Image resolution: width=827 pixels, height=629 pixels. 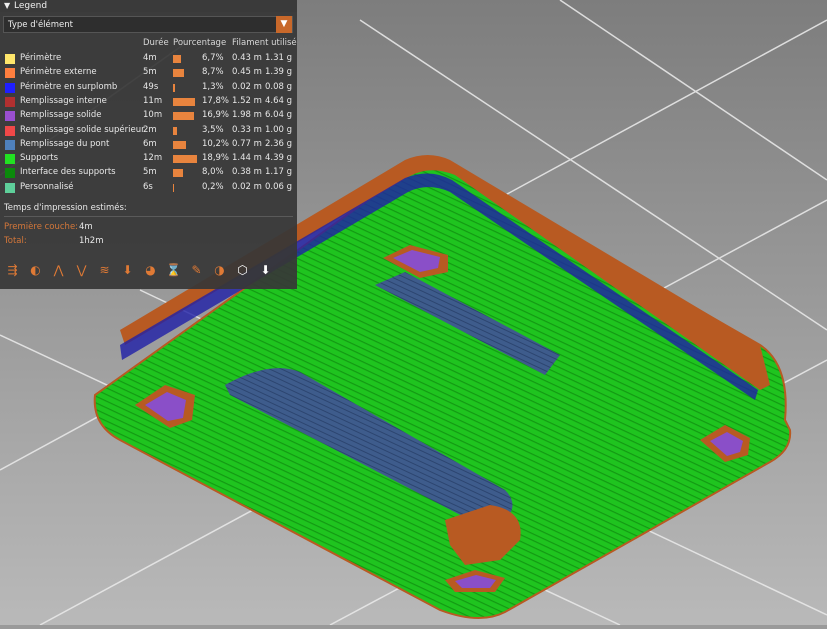 I want to click on row-length: 1.44 m, so click(x=247, y=158).